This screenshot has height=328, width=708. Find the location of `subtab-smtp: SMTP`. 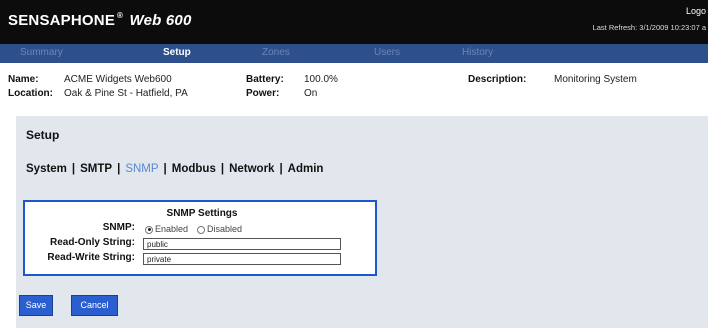

subtab-smtp: SMTP is located at coordinates (96, 169).